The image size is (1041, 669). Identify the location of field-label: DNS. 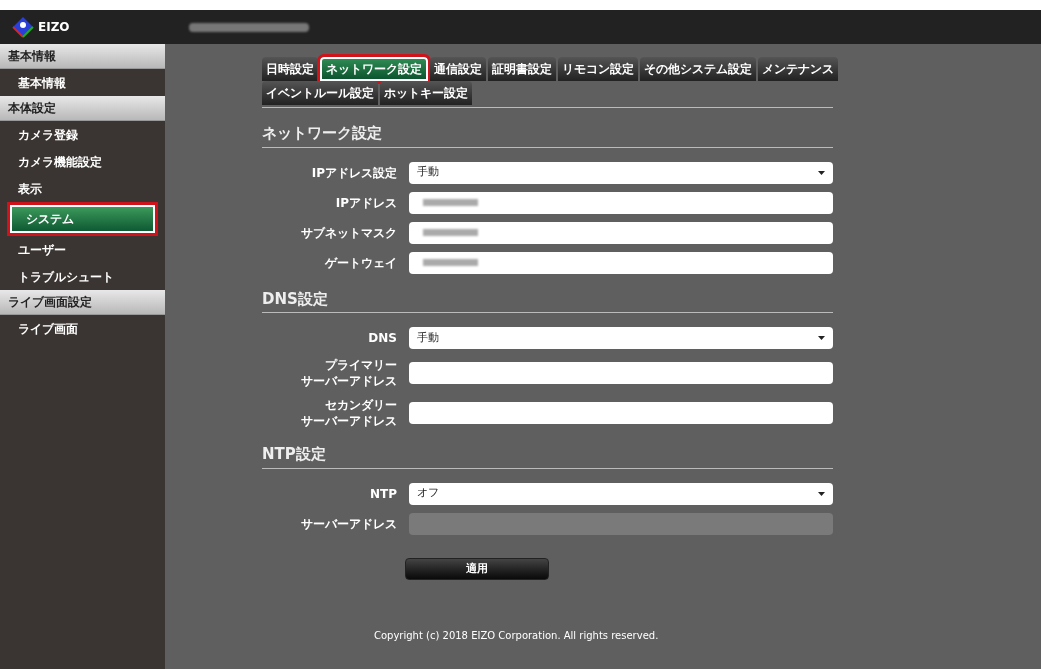
(382, 338).